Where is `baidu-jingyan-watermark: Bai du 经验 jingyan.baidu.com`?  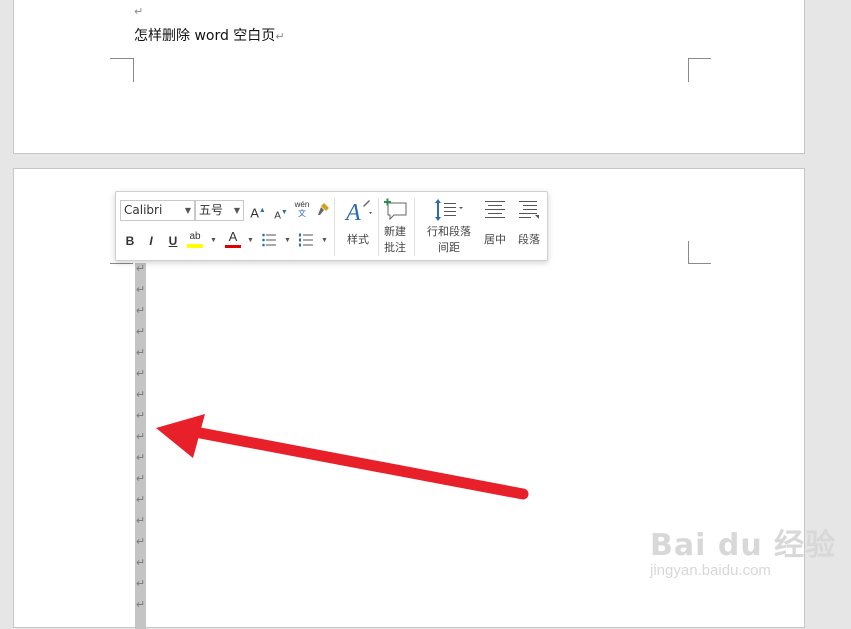 baidu-jingyan-watermark: Bai du 经验 jingyan.baidu.com is located at coordinates (743, 549).